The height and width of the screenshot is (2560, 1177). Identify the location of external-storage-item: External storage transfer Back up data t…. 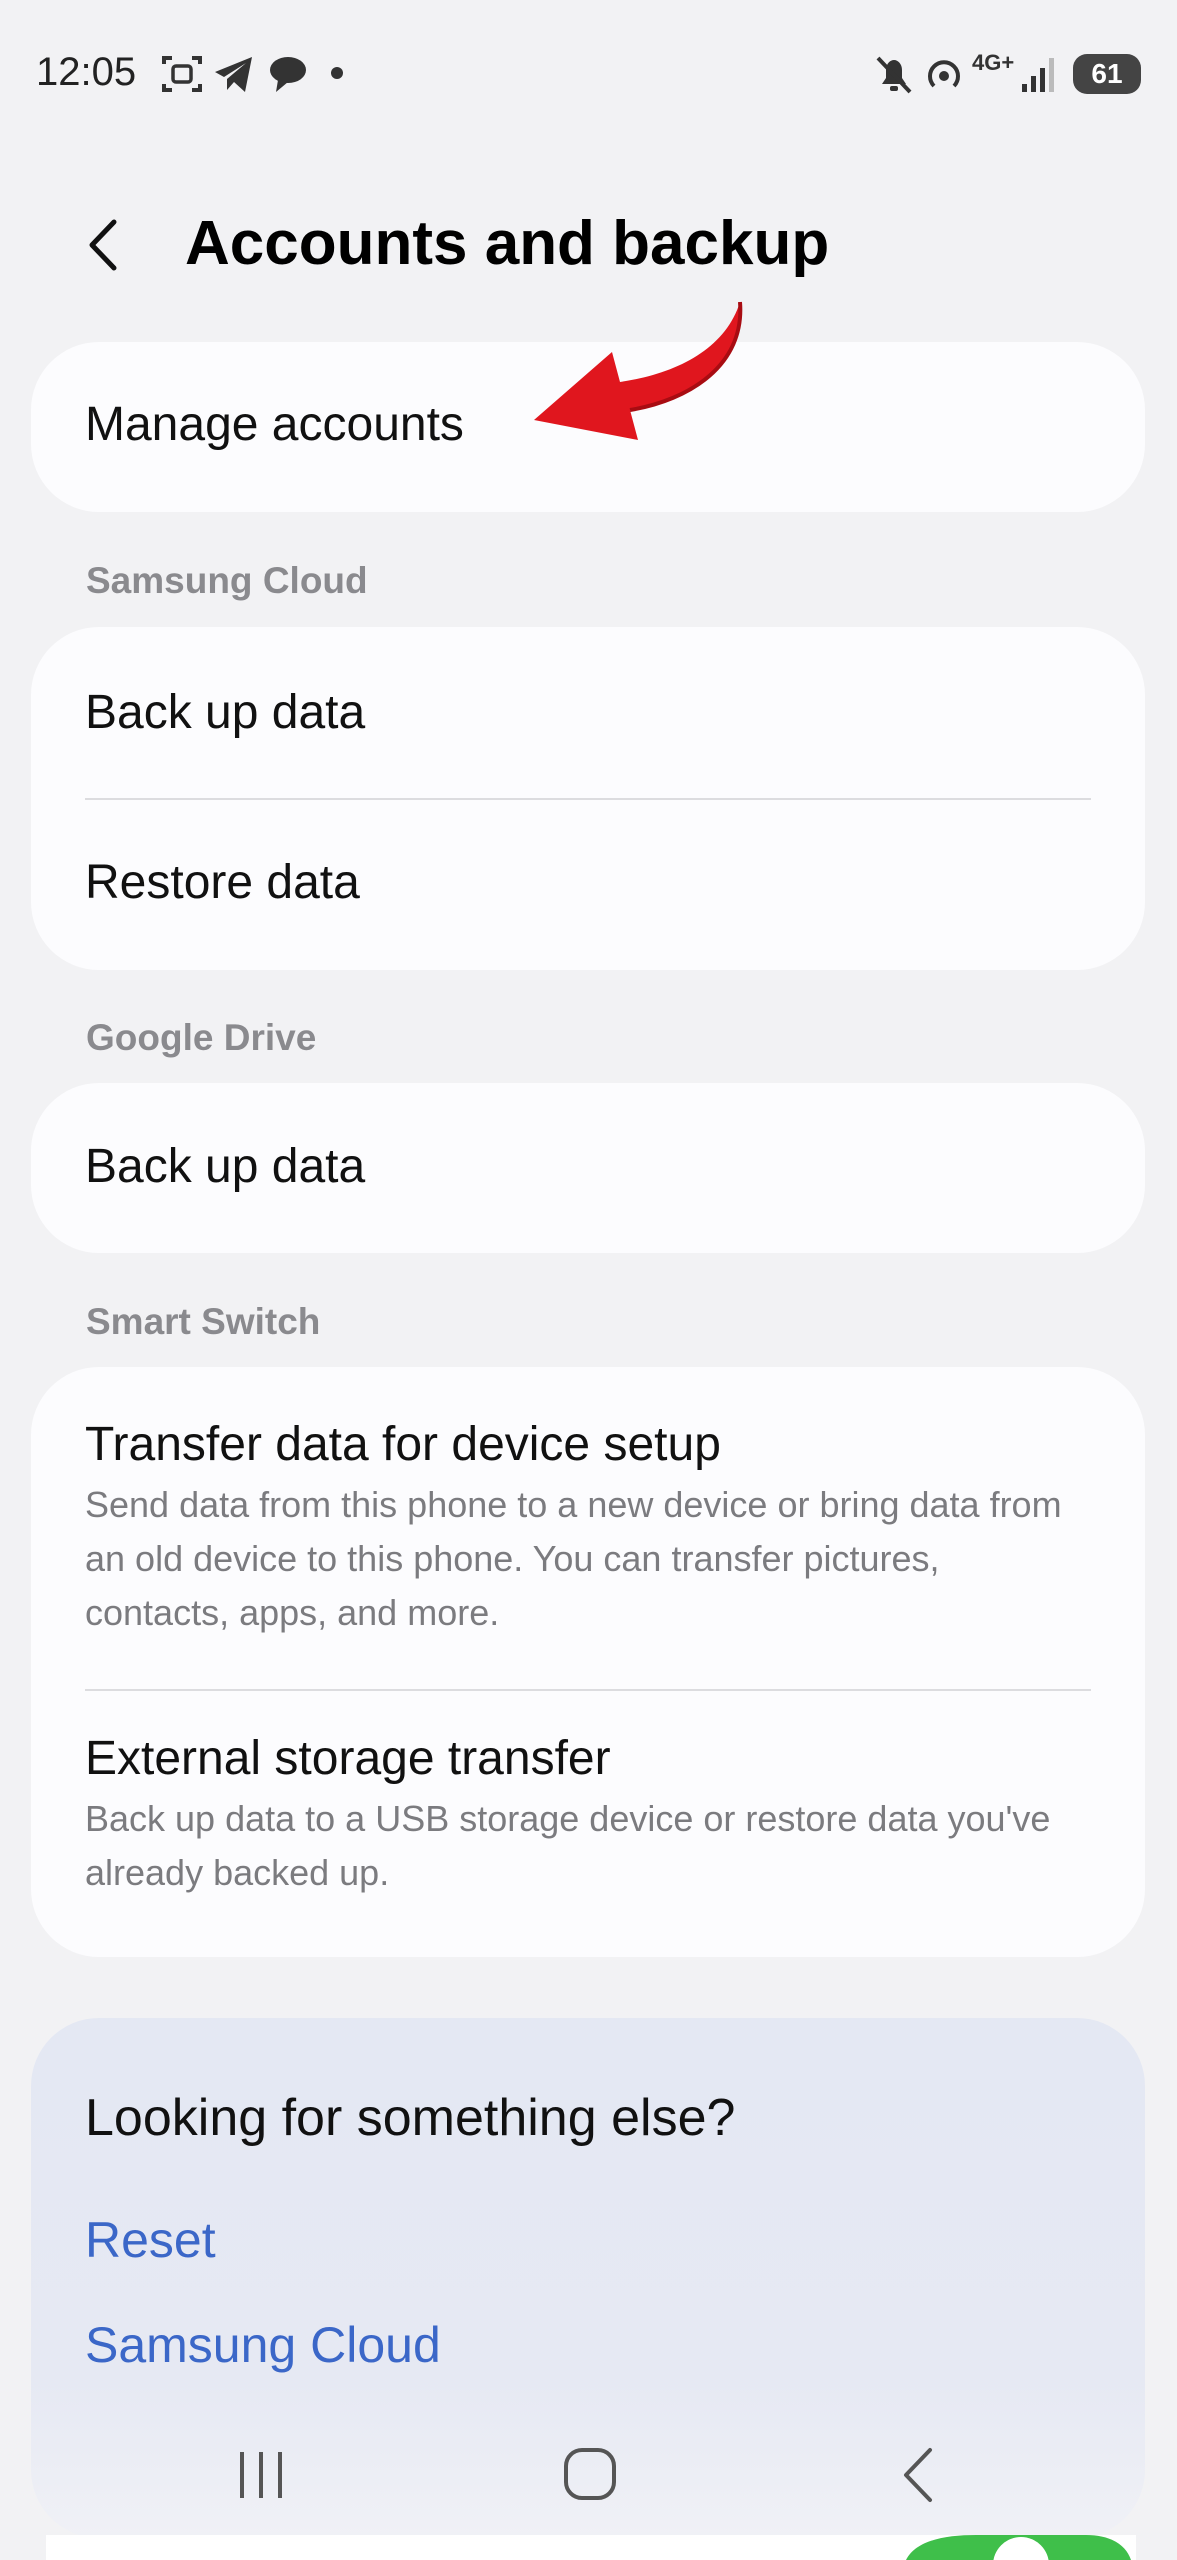
(588, 1824).